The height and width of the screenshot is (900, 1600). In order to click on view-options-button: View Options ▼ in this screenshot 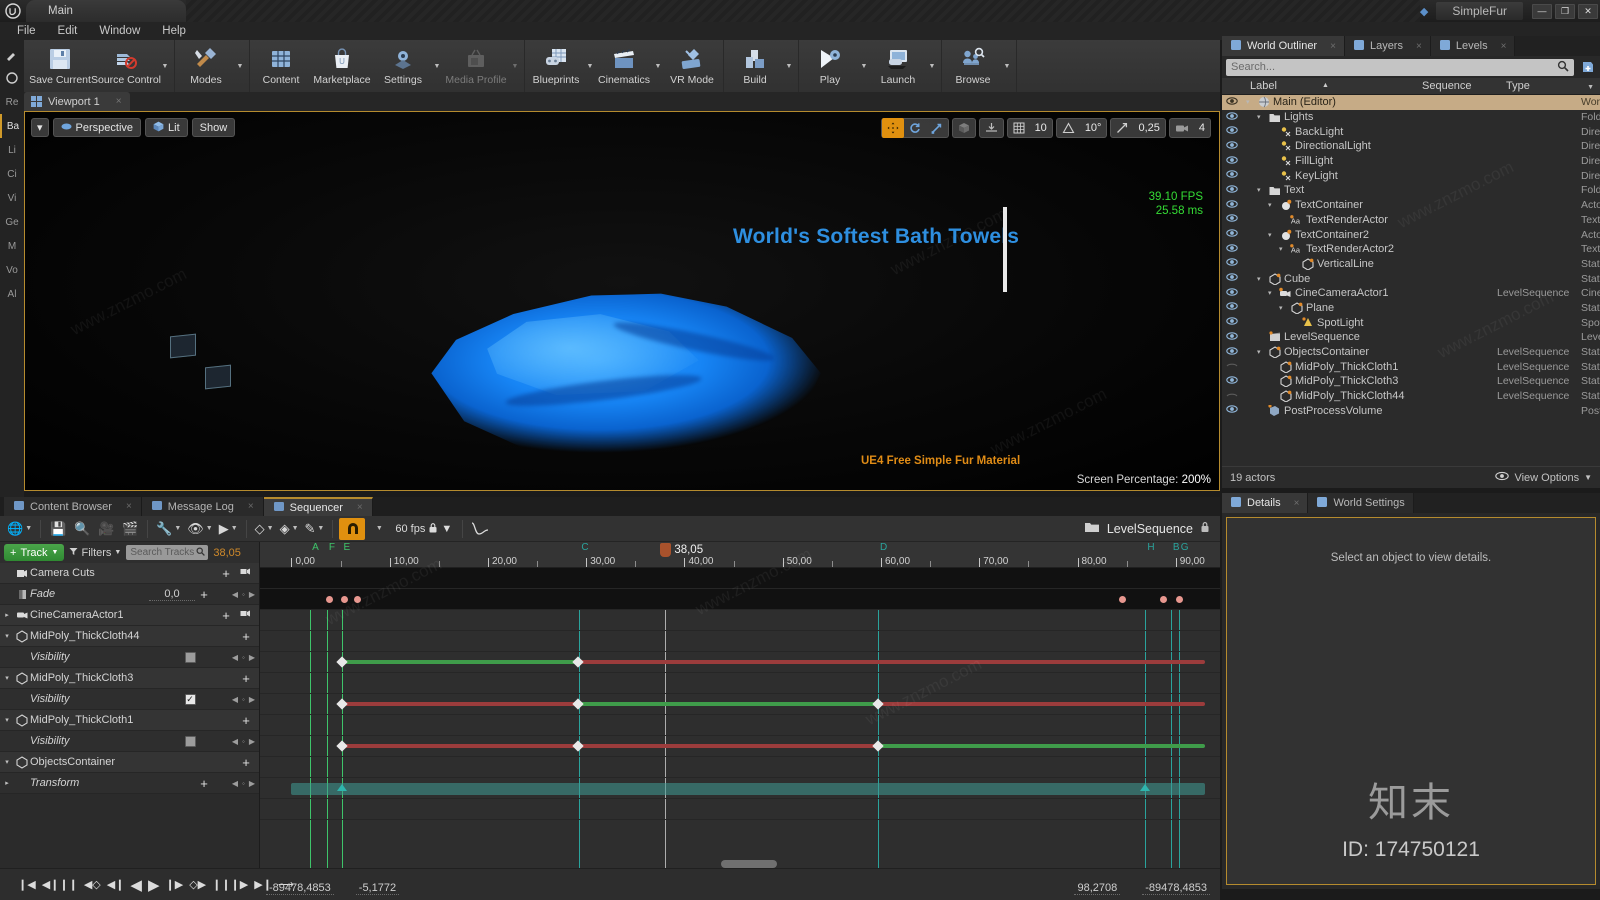, I will do `click(1543, 477)`.